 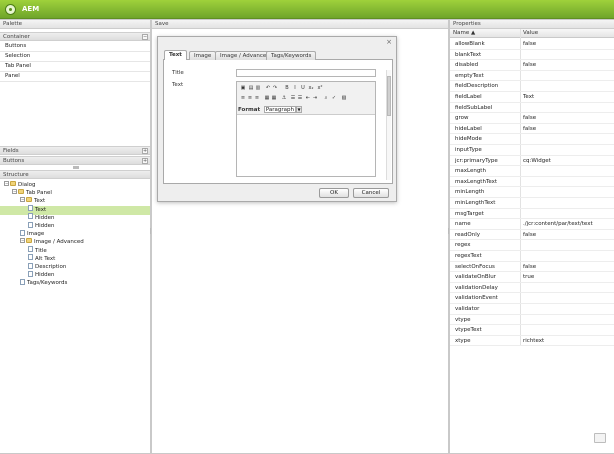 I want to click on property-row: validationDelay, so click(x=532, y=288).